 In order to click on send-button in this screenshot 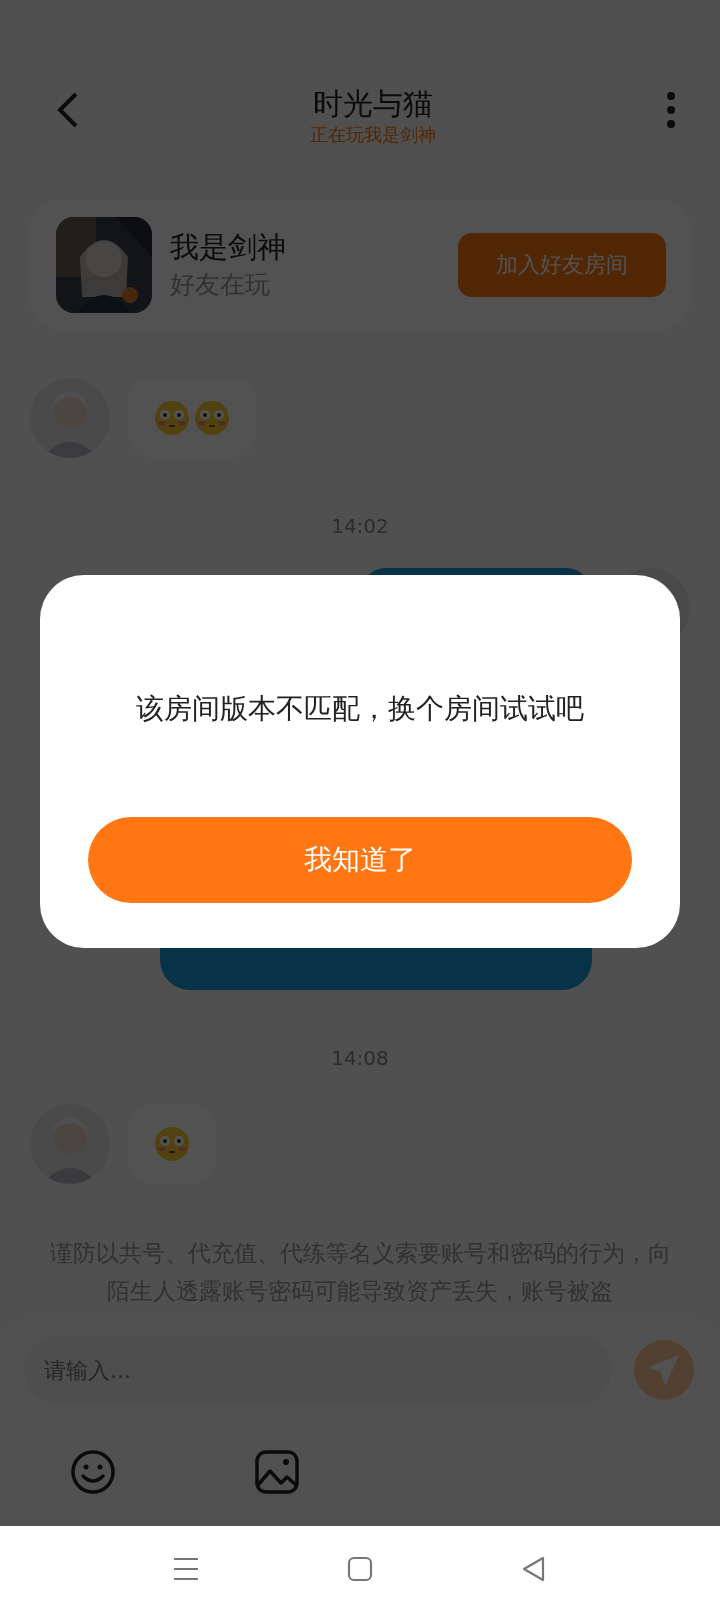, I will do `click(664, 1370)`.